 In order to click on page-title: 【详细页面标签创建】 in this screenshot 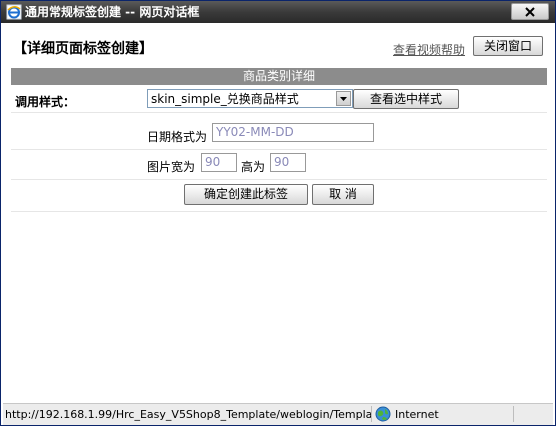, I will do `click(83, 49)`.